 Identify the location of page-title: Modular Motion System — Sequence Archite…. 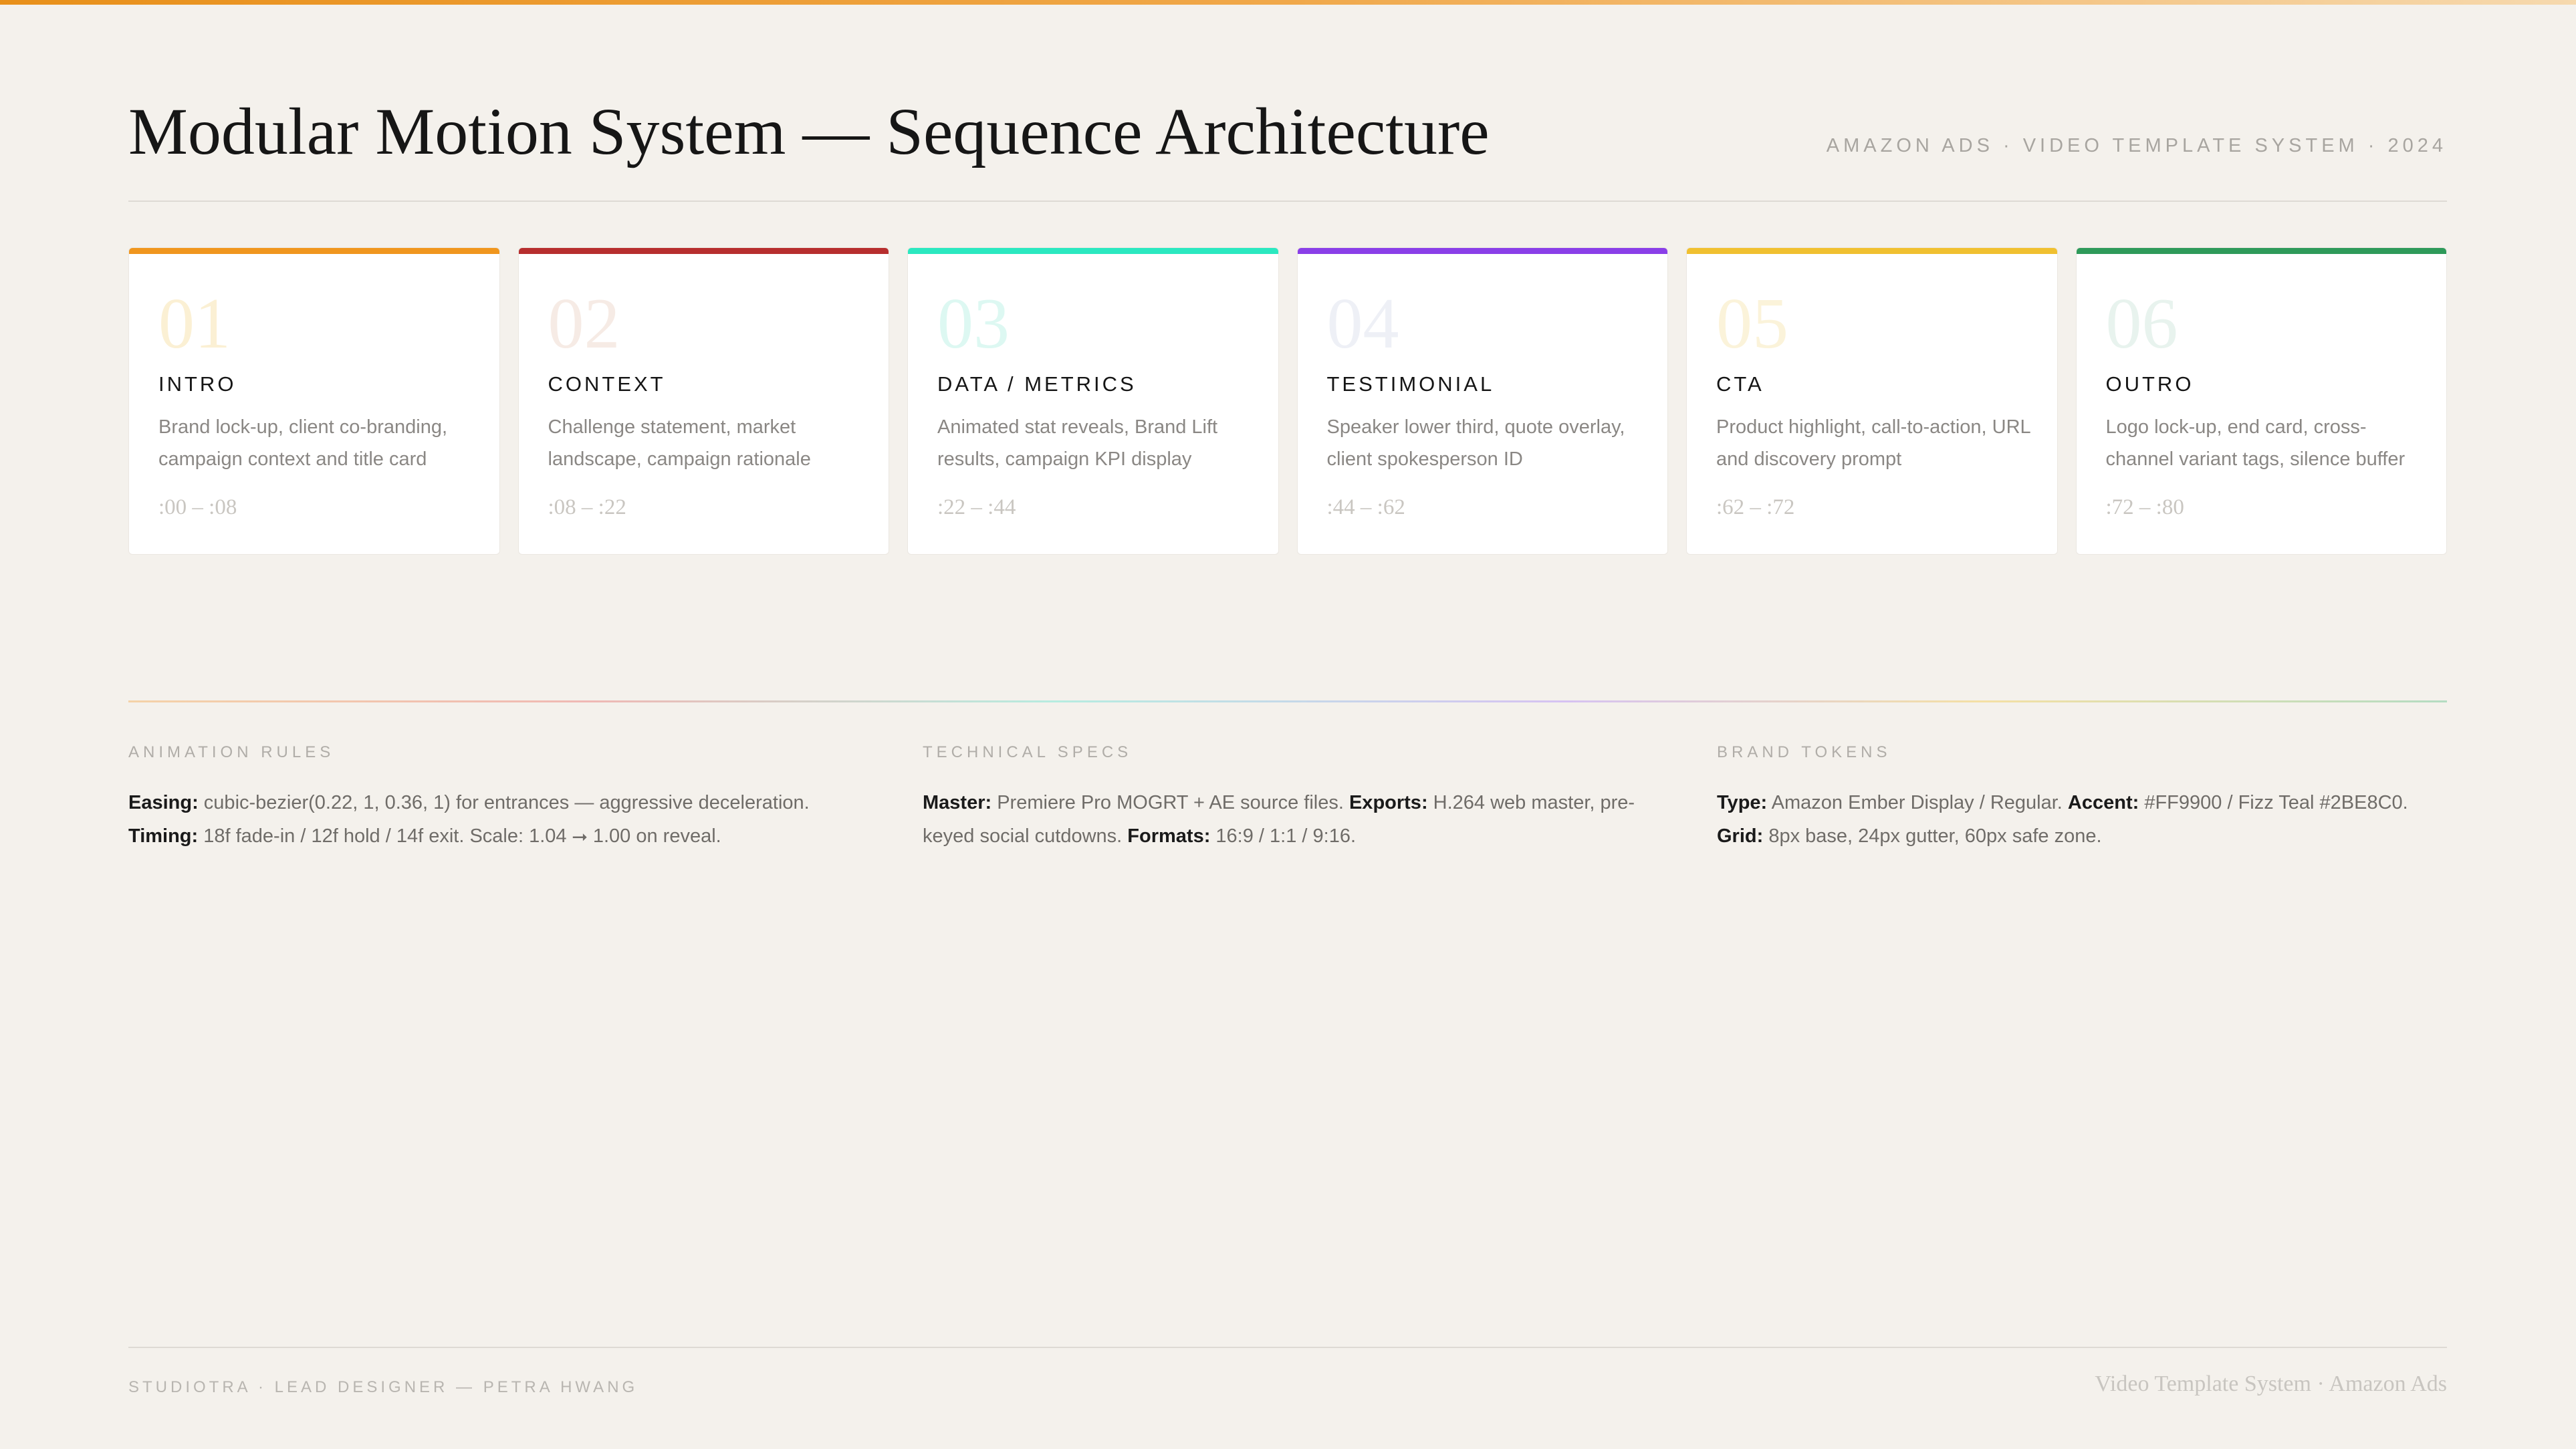
(809, 131).